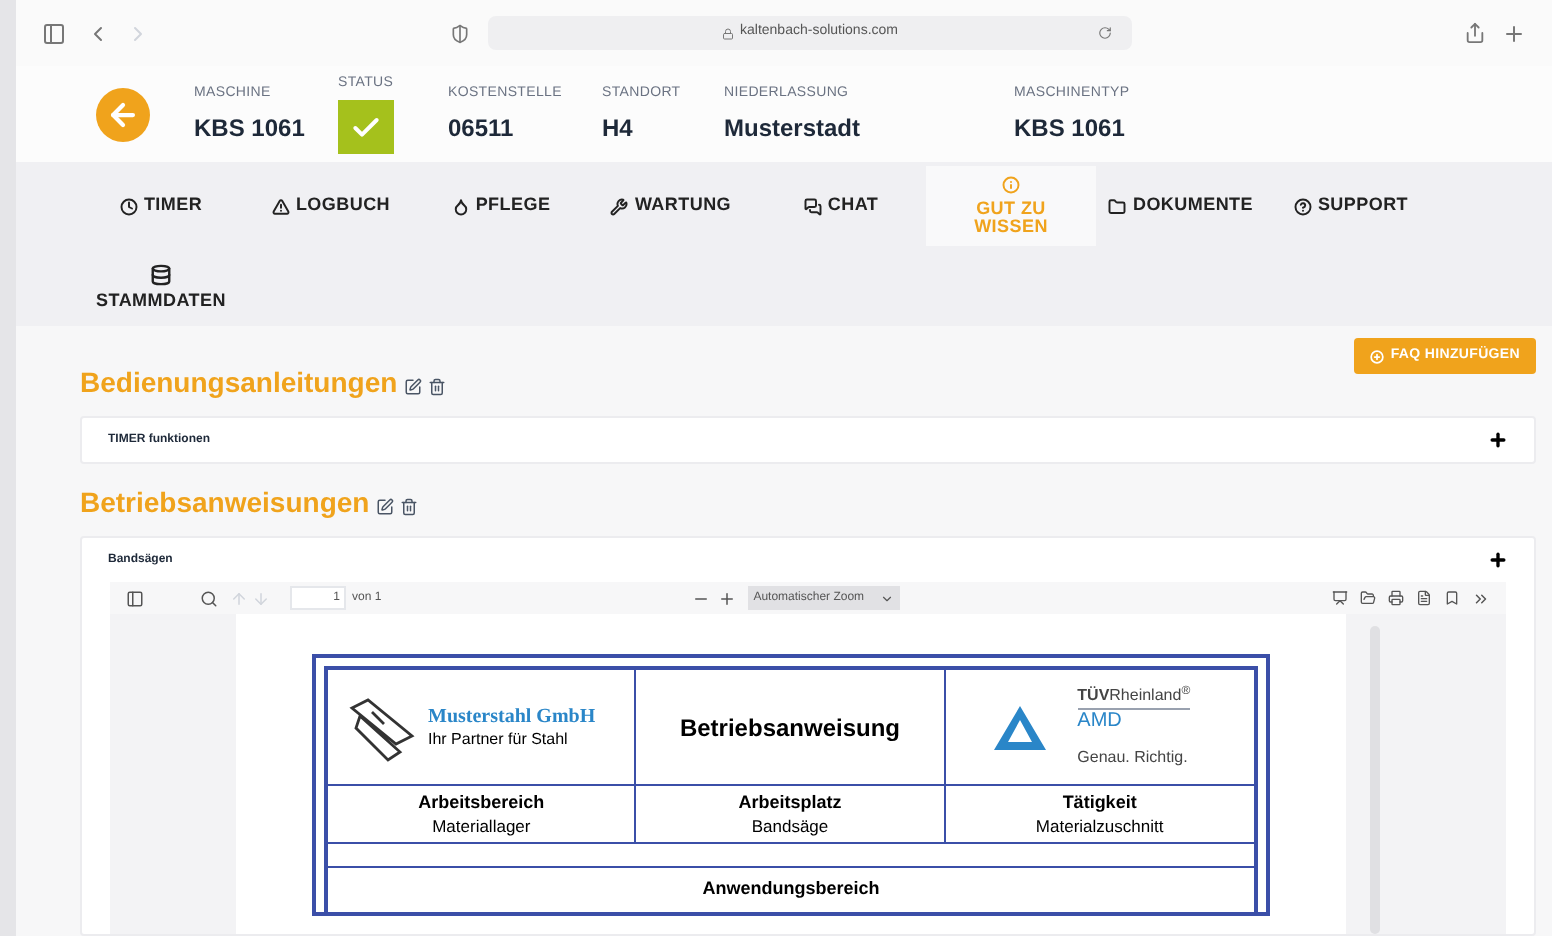 This screenshot has width=1552, height=936. I want to click on presentation-icon, so click(1340, 598).